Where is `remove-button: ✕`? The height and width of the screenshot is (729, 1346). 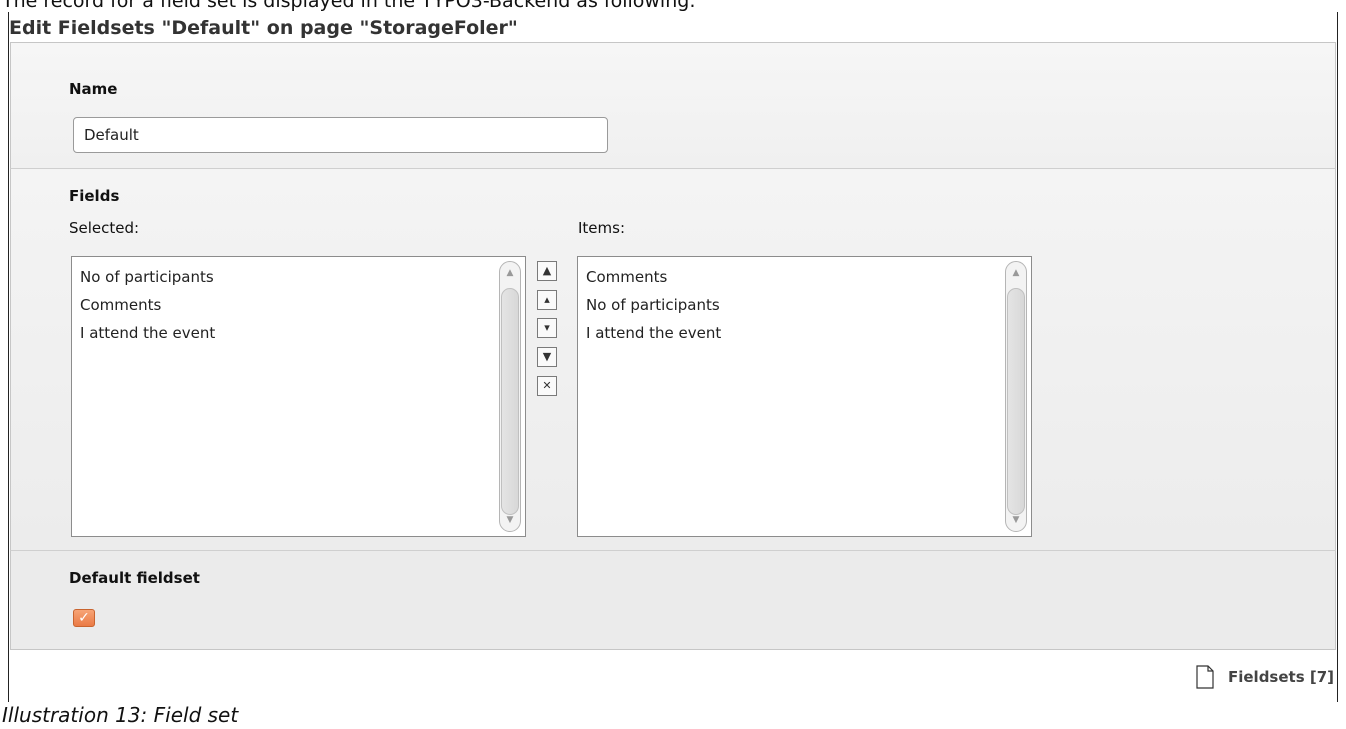 remove-button: ✕ is located at coordinates (547, 386).